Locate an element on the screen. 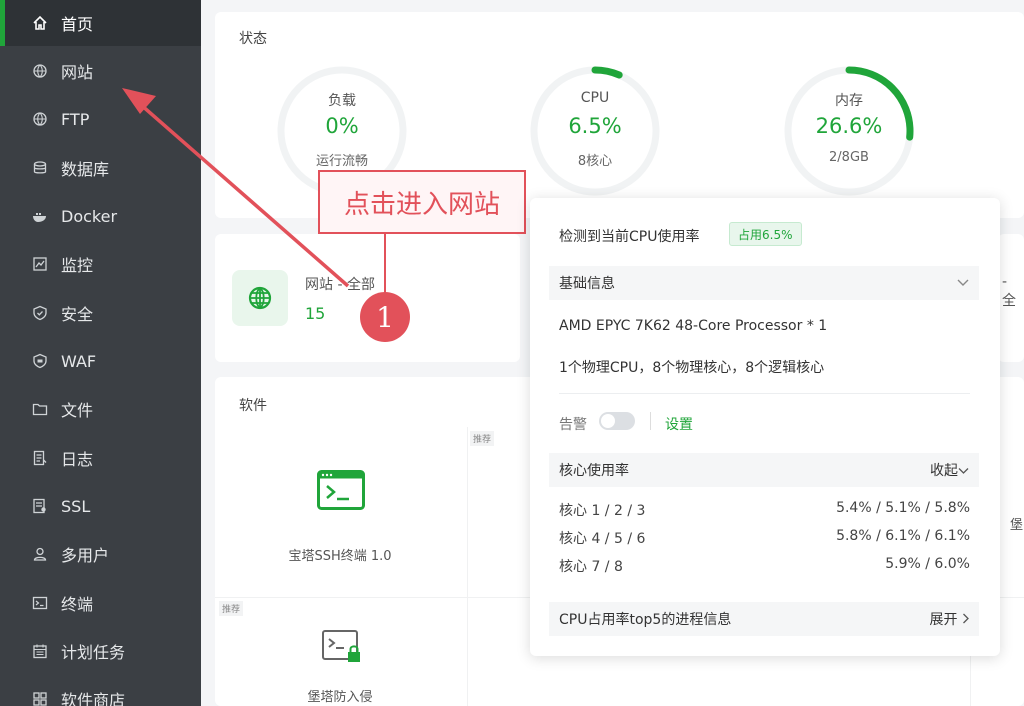 The height and width of the screenshot is (706, 1024). collapse-button: 收起 is located at coordinates (949, 470).